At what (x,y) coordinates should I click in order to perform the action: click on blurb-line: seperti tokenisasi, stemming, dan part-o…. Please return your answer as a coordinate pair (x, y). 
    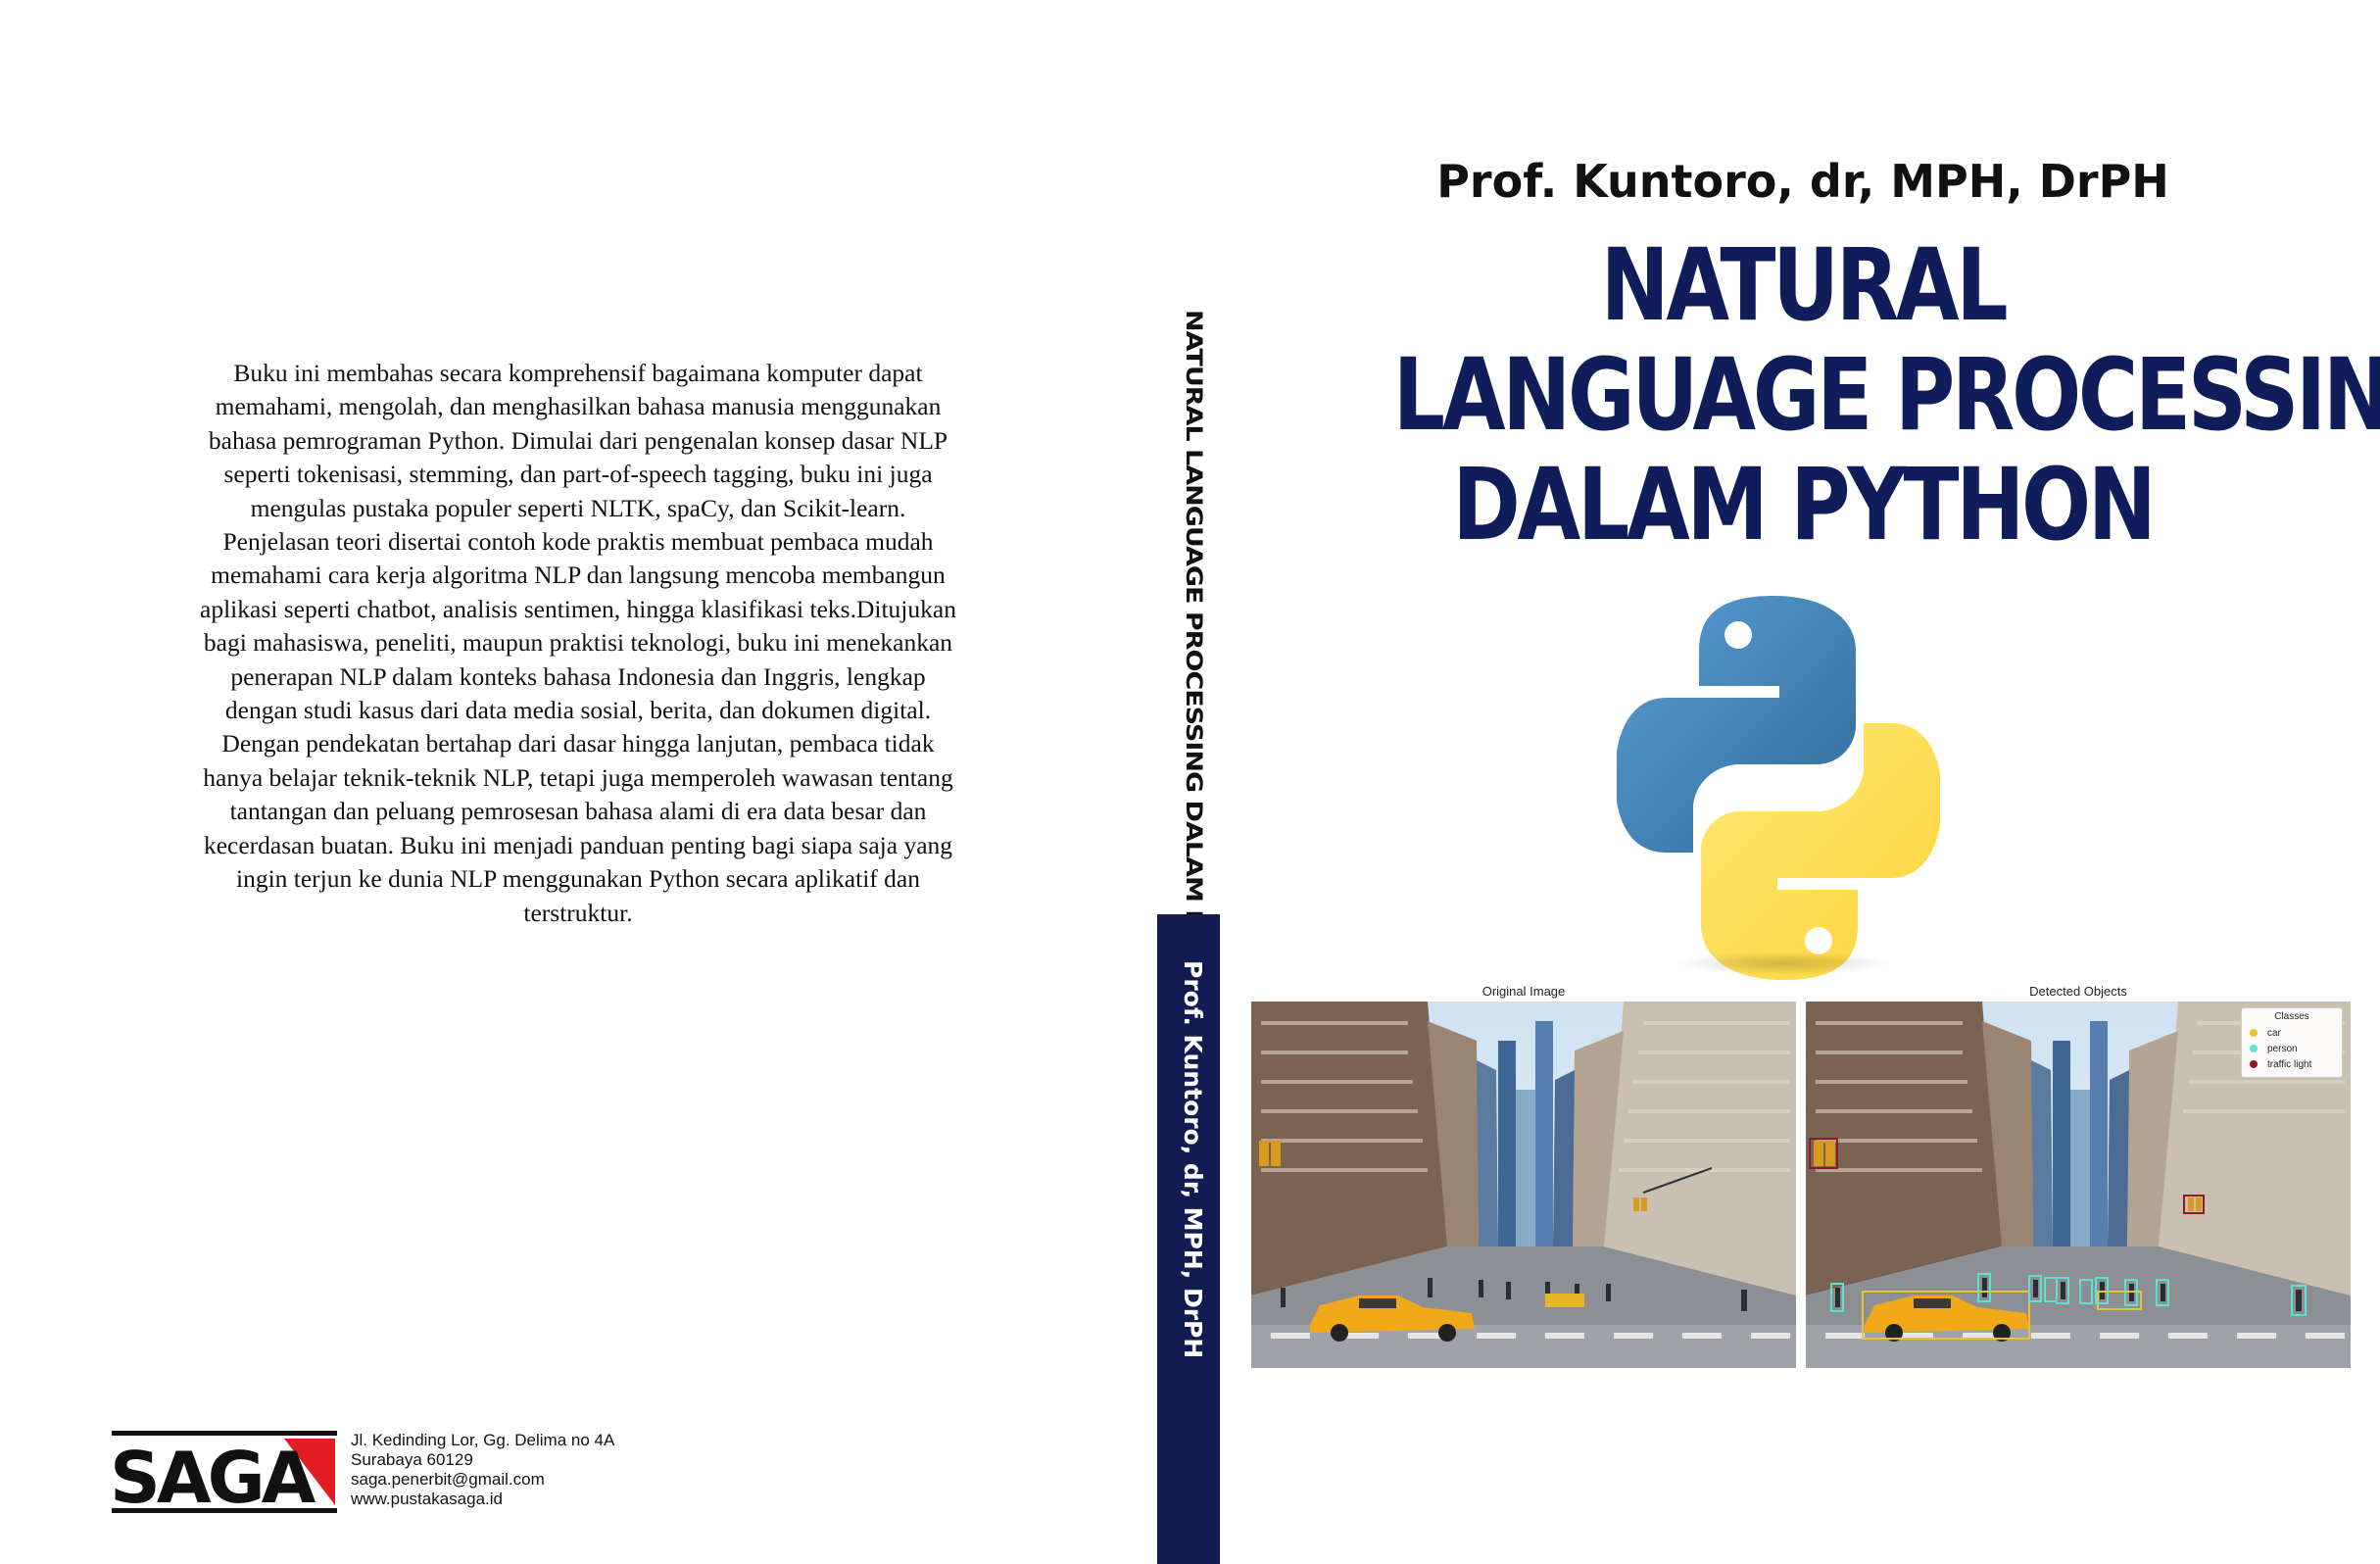
    Looking at the image, I should click on (578, 474).